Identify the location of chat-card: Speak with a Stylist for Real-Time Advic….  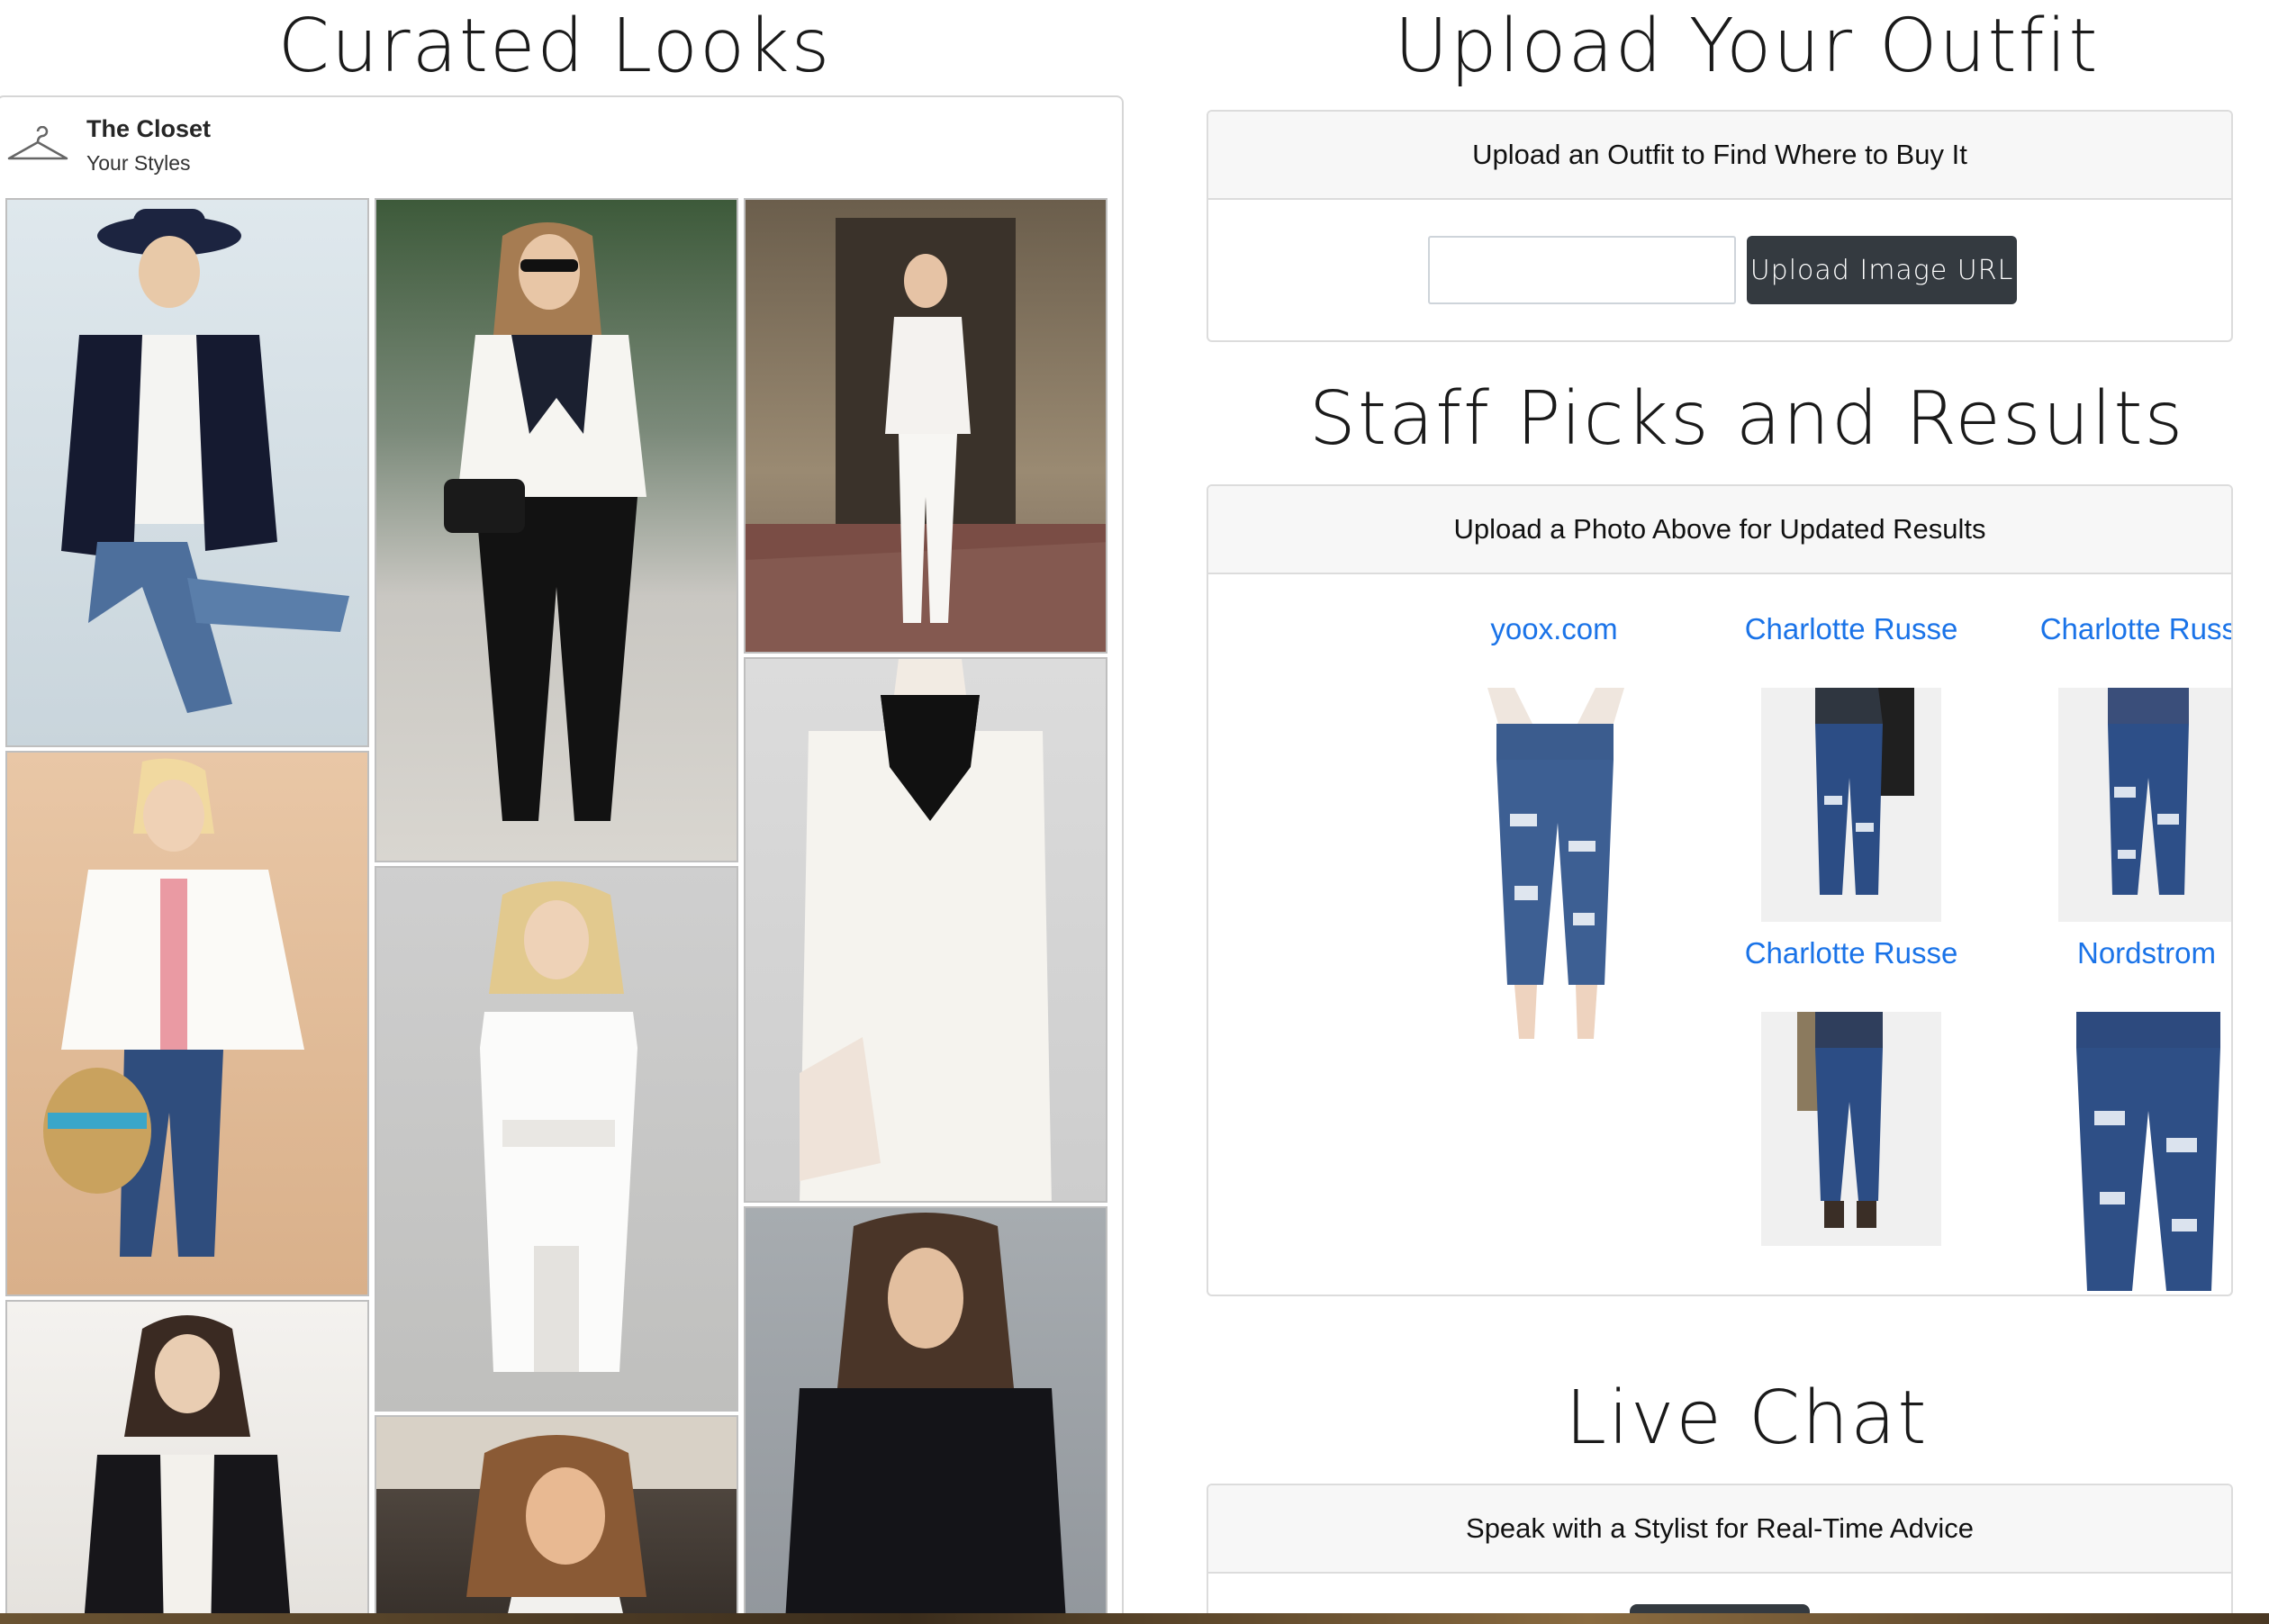
(1720, 1554).